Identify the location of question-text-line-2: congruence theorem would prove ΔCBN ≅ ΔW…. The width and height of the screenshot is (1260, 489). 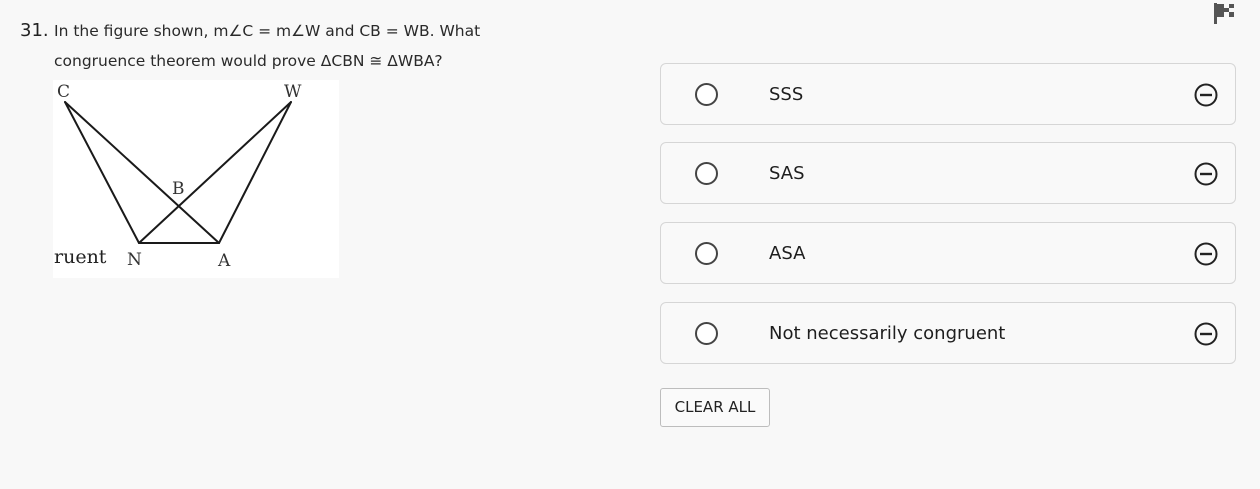
(248, 61).